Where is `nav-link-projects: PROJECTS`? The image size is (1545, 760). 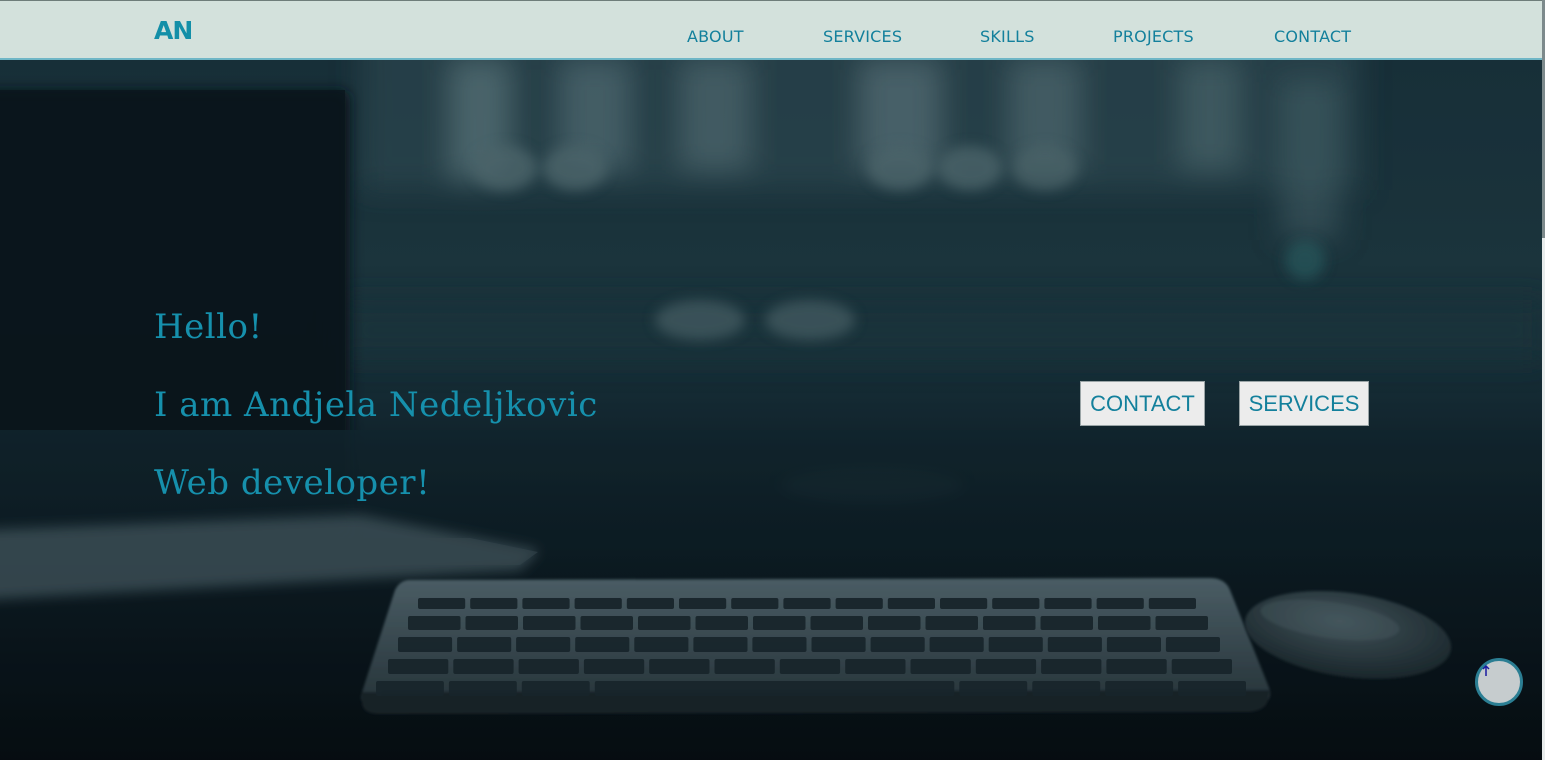
nav-link-projects: PROJECTS is located at coordinates (1153, 37).